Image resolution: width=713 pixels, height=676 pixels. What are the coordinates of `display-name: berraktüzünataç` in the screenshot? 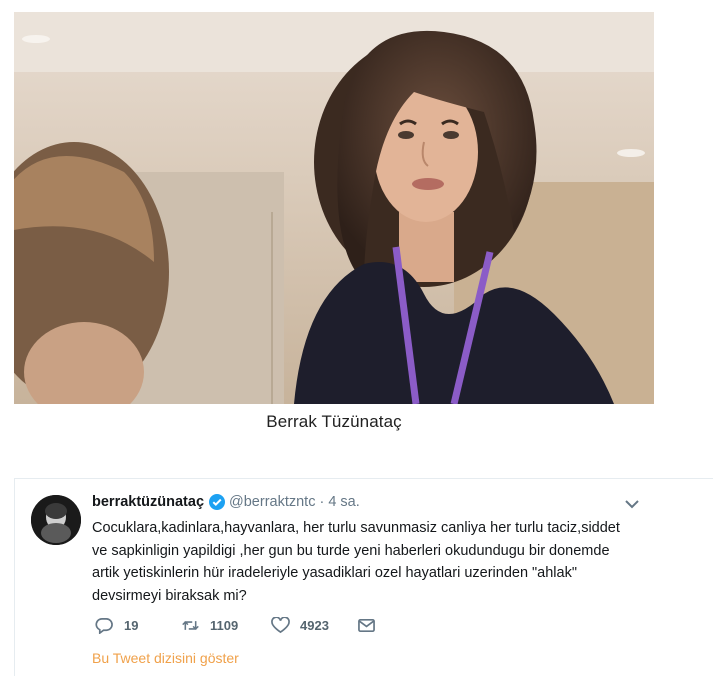 It's located at (148, 502).